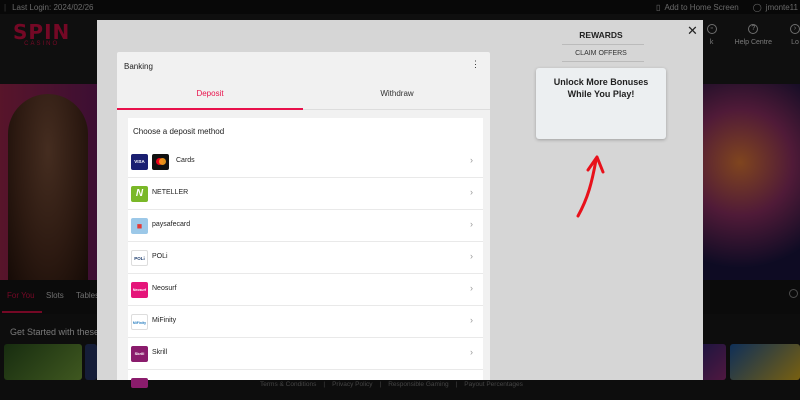  I want to click on kebab-menu-icon: ⋮, so click(475, 64).